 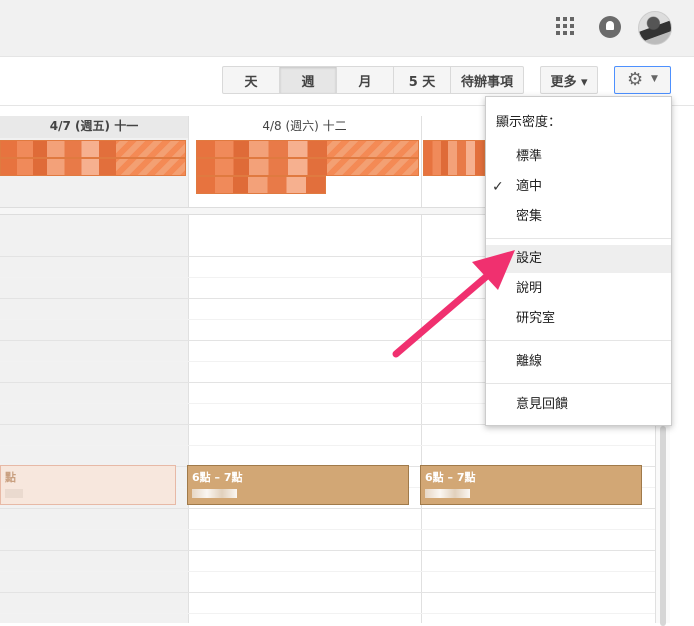 I want to click on apps-grid-icon, so click(x=565, y=26).